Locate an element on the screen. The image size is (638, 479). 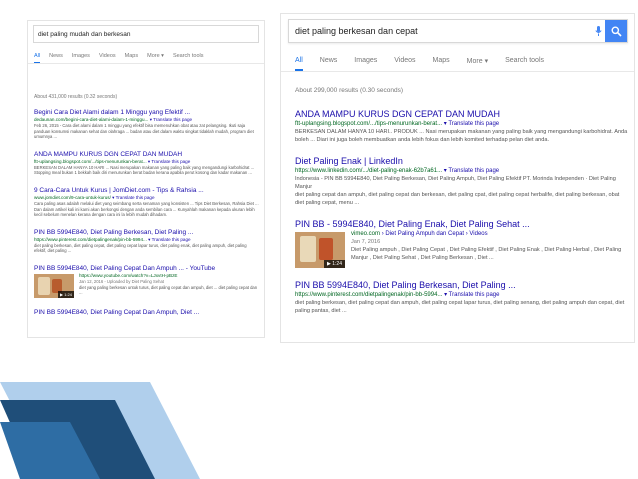
result-url-text: www.jomdiet.com/9-cara-untuk-kurus/ is located at coordinates (72, 197).